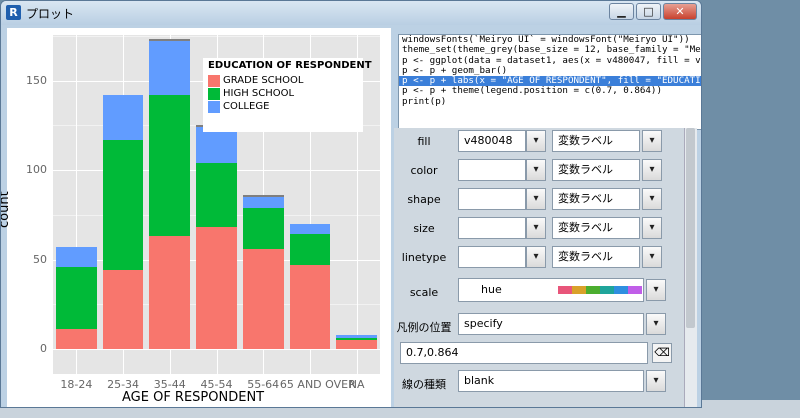 The image size is (800, 418). Describe the element at coordinates (536, 257) in the screenshot. I see `linetype-variable-dropdown: ▾` at that location.